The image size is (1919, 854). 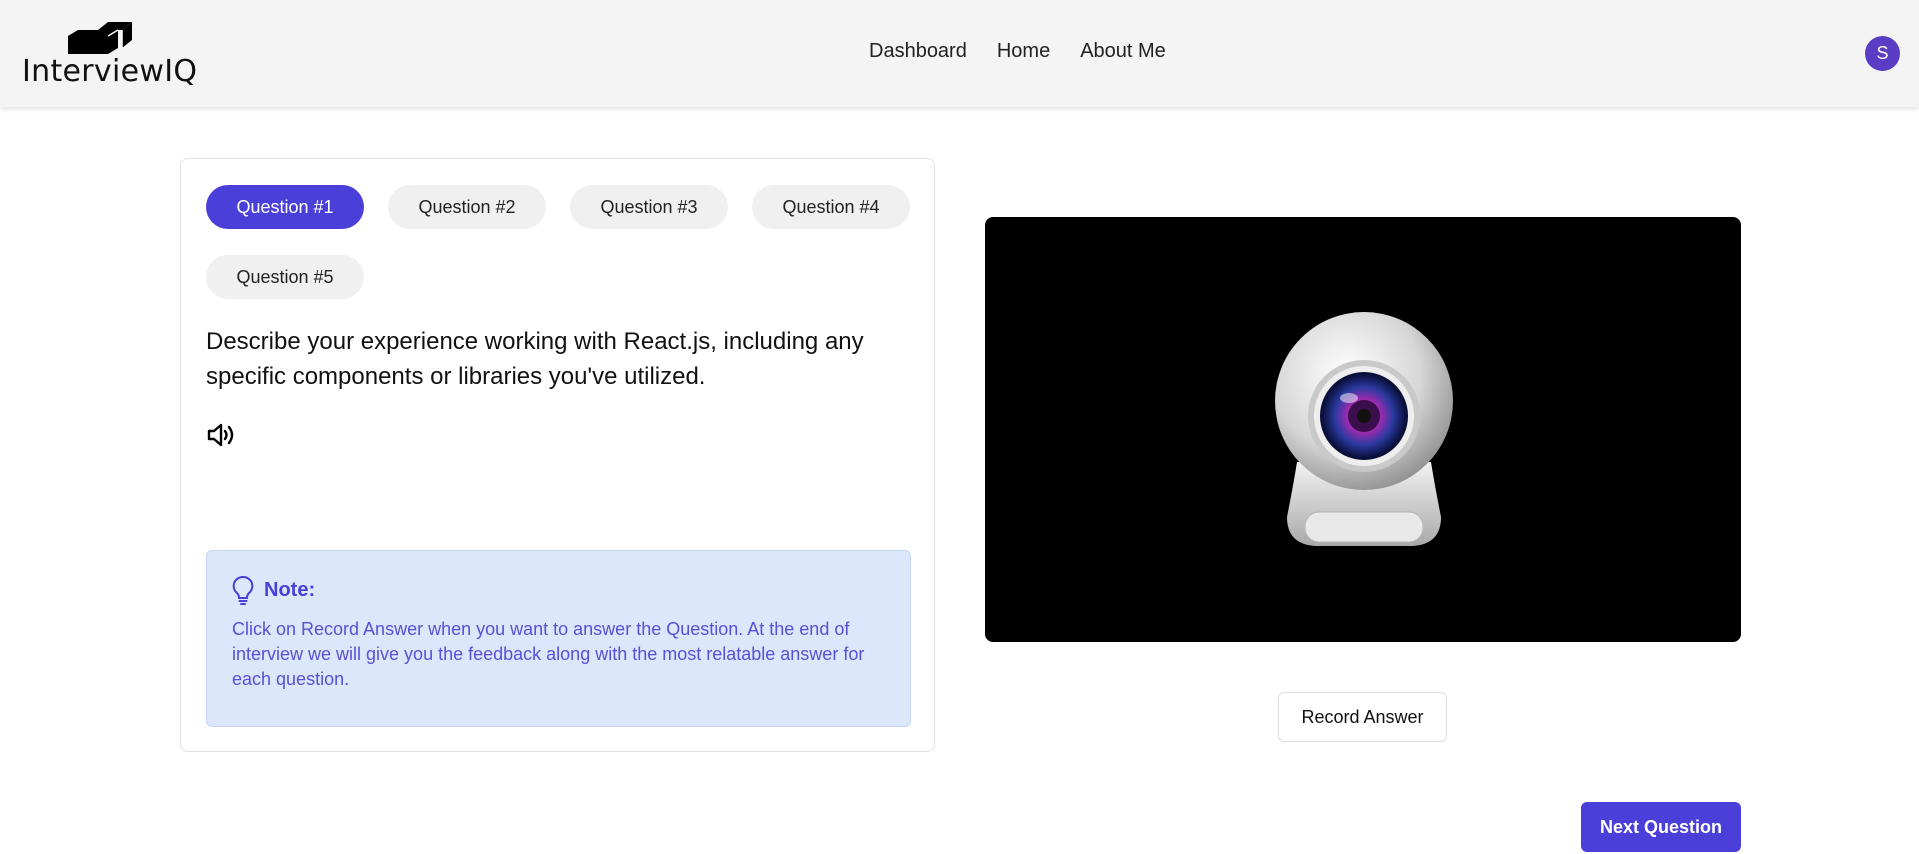 I want to click on main-nav: Dashboard Home About Me, so click(x=1017, y=51).